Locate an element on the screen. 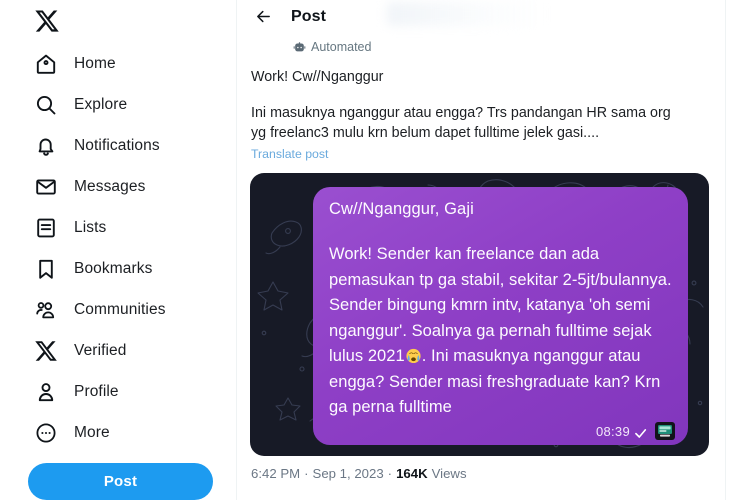  sidebar-item-notifications: Notifications is located at coordinates (118, 145).